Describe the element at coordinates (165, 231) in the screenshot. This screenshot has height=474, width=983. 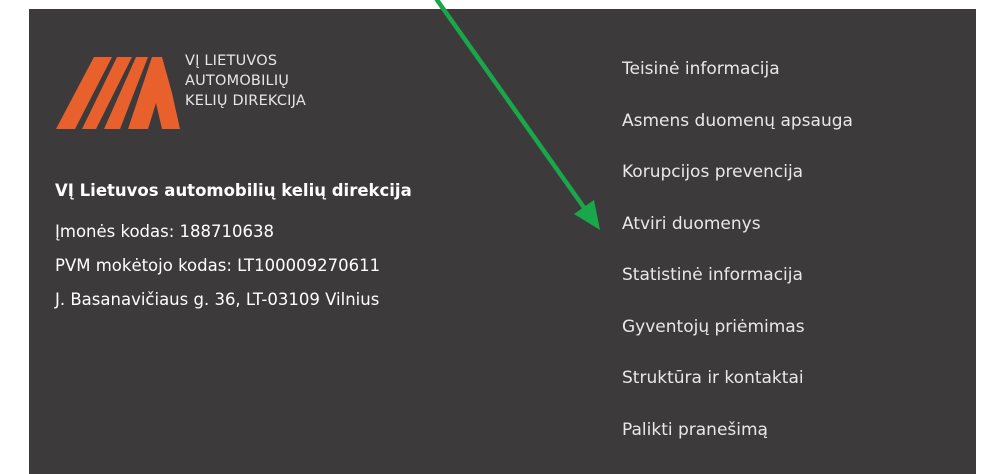
I see `company-code: Įmonės kodas: 188710638` at that location.